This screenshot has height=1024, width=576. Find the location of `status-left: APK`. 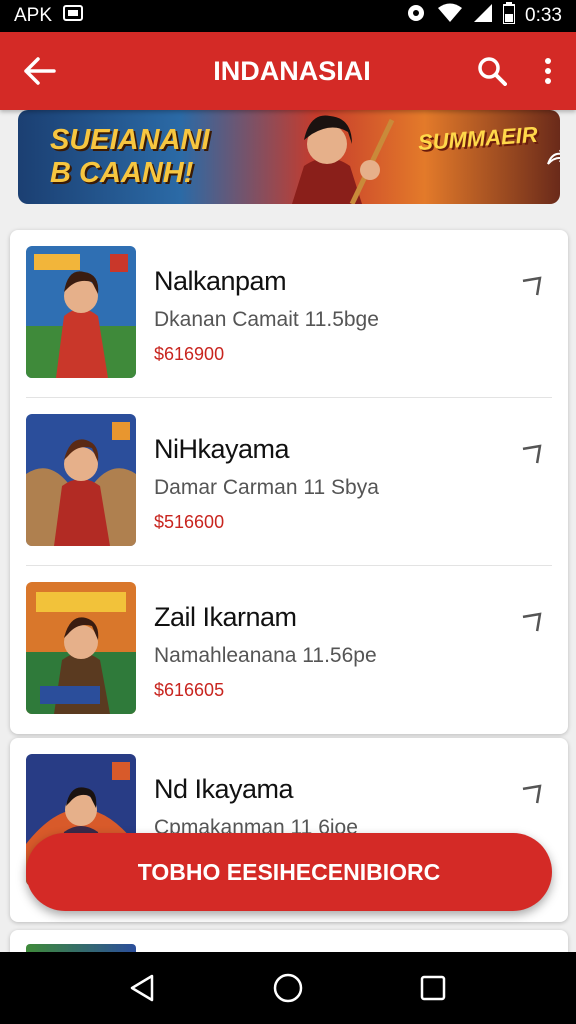

status-left: APK is located at coordinates (49, 16).